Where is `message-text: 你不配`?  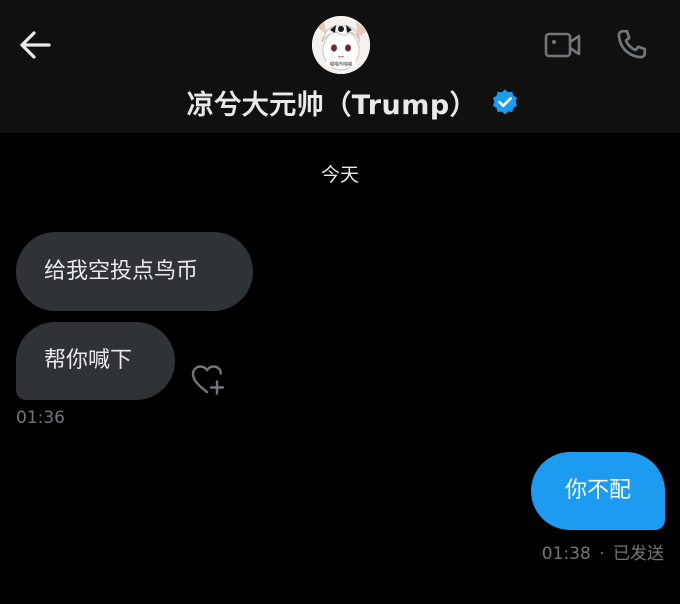 message-text: 你不配 is located at coordinates (597, 490).